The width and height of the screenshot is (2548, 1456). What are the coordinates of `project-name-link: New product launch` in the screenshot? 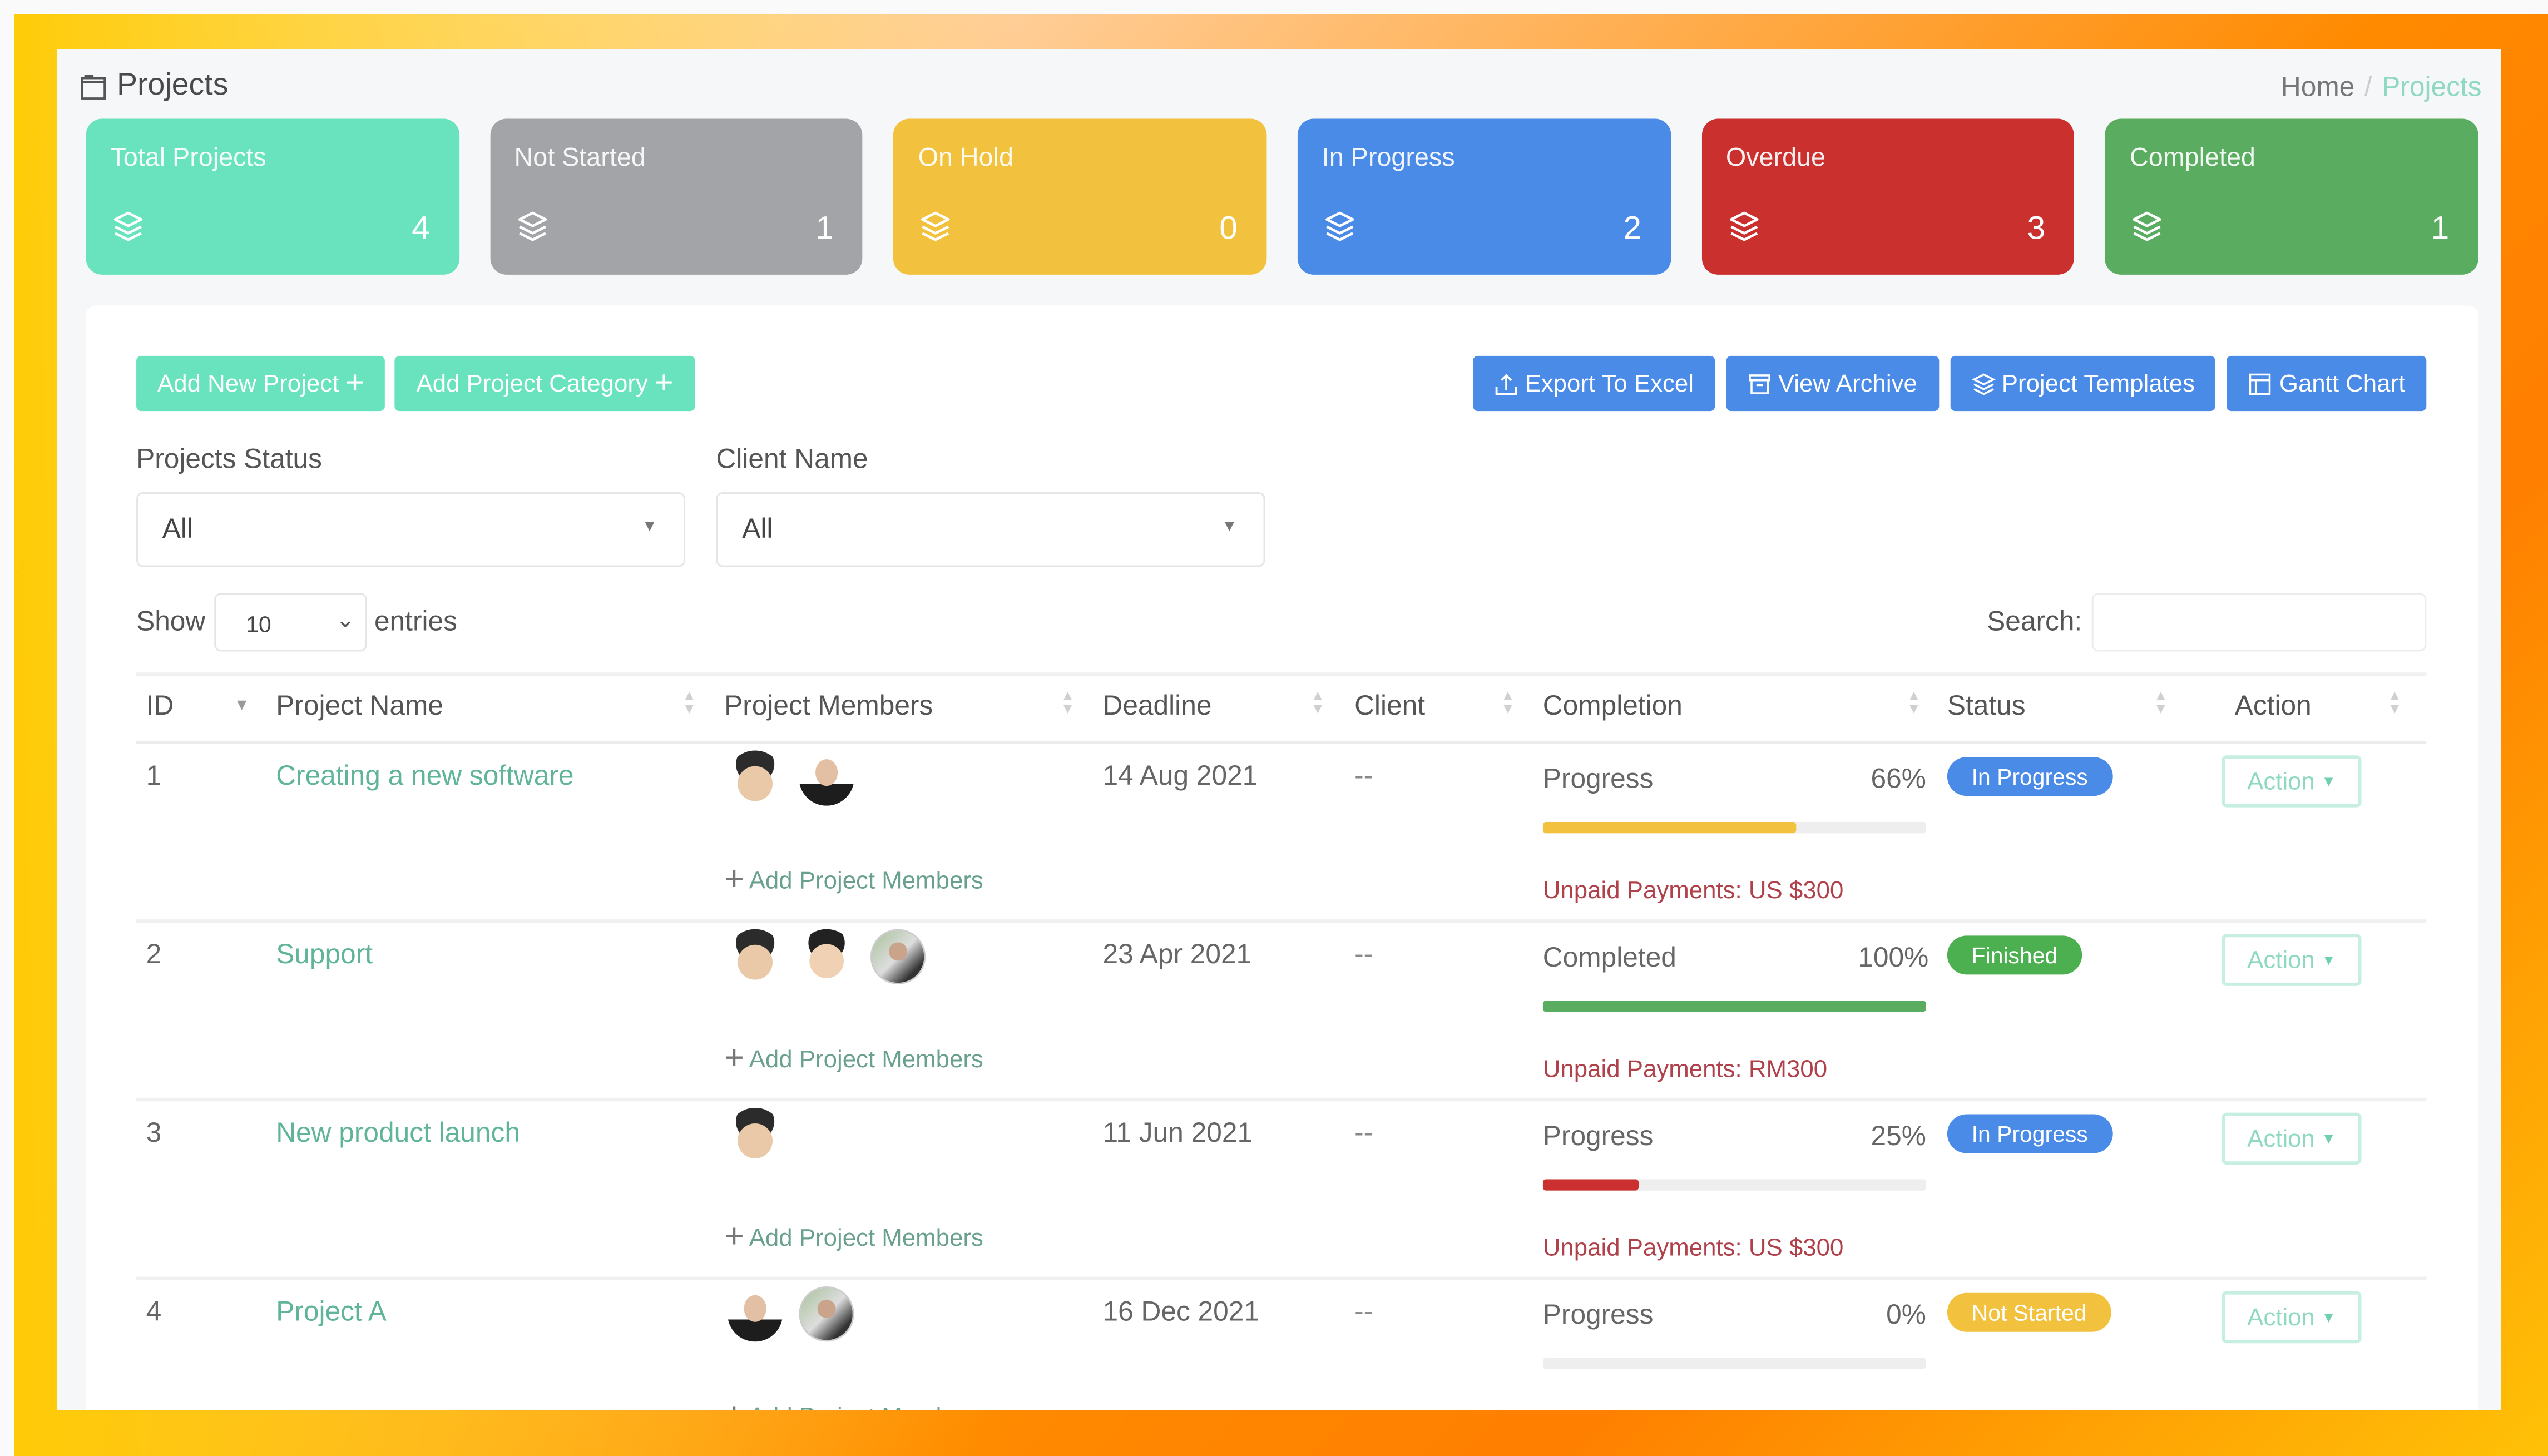 It's located at (398, 1133).